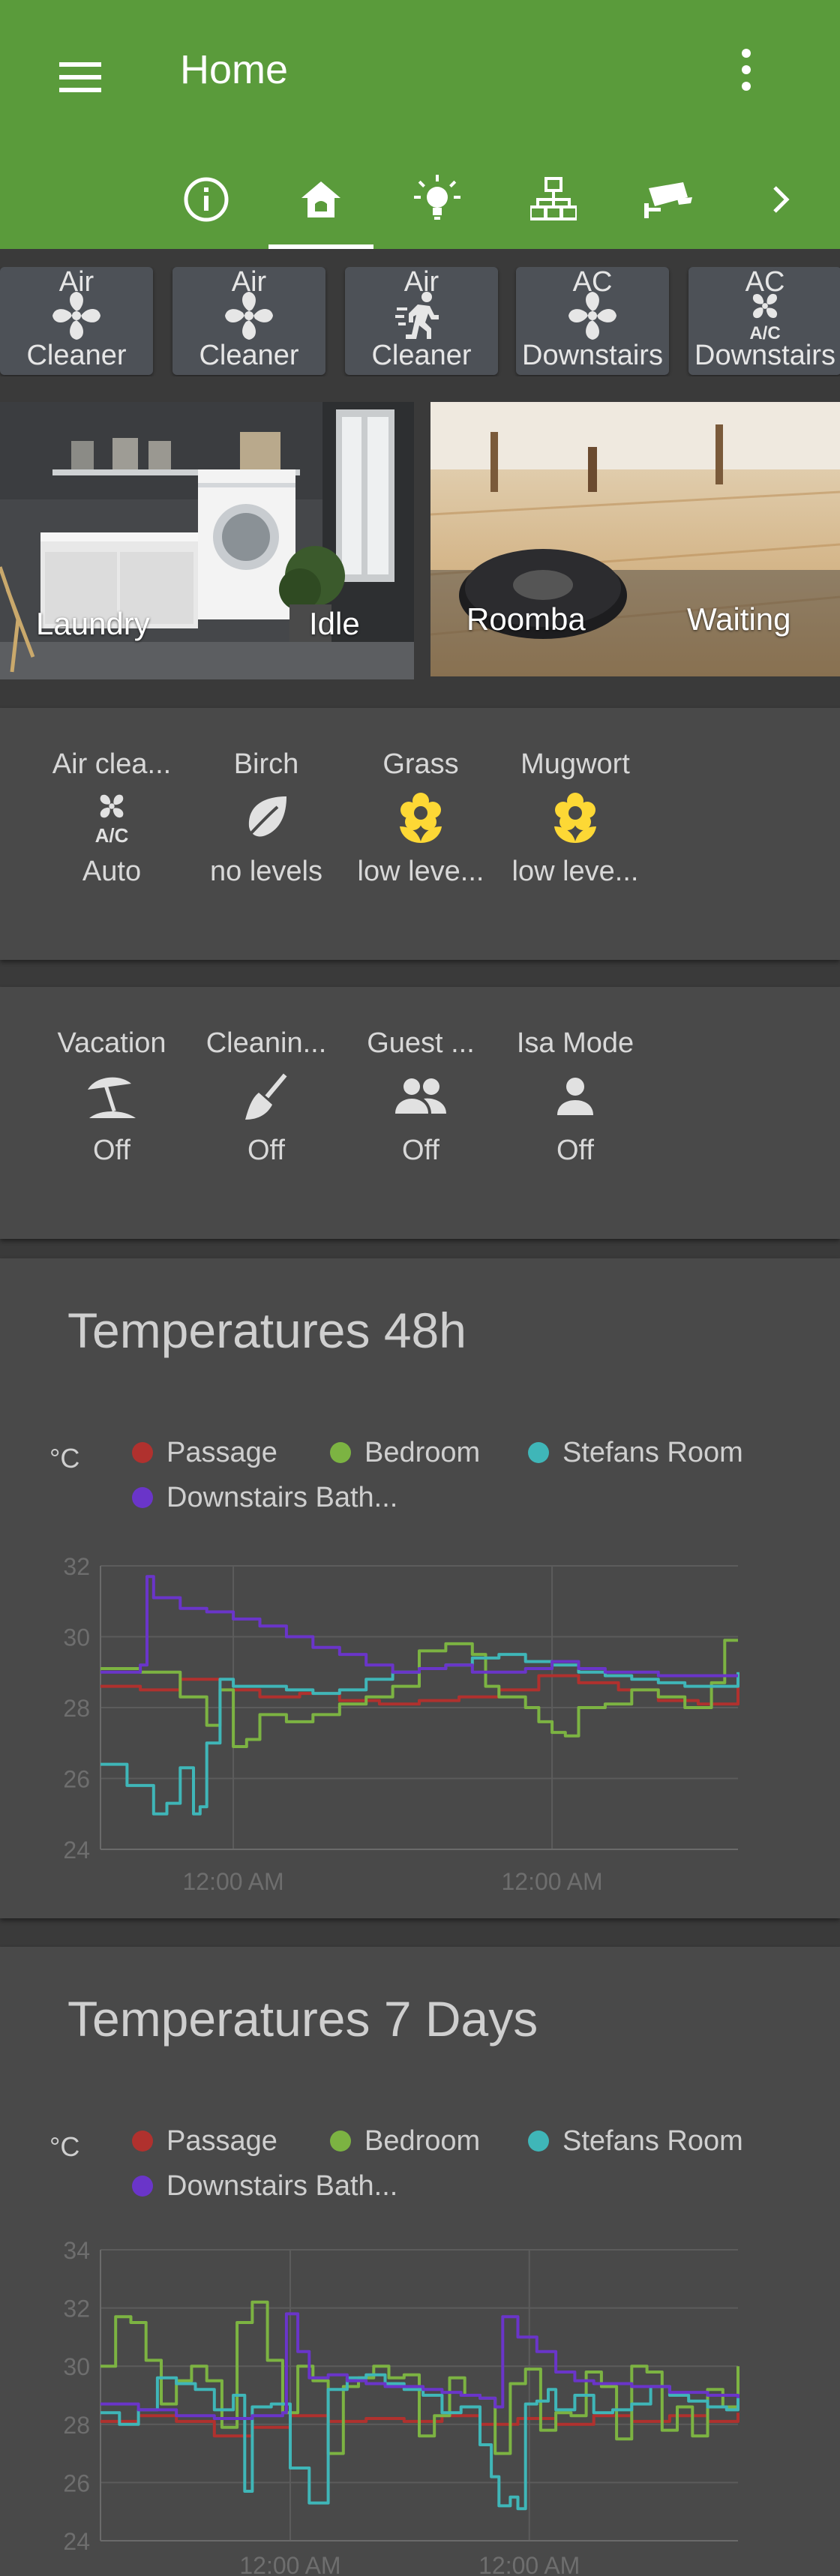  I want to click on temperature-48h-chart: 24 26 28 30 32 12:00 AM 12:00 AM, so click(401, 1724).